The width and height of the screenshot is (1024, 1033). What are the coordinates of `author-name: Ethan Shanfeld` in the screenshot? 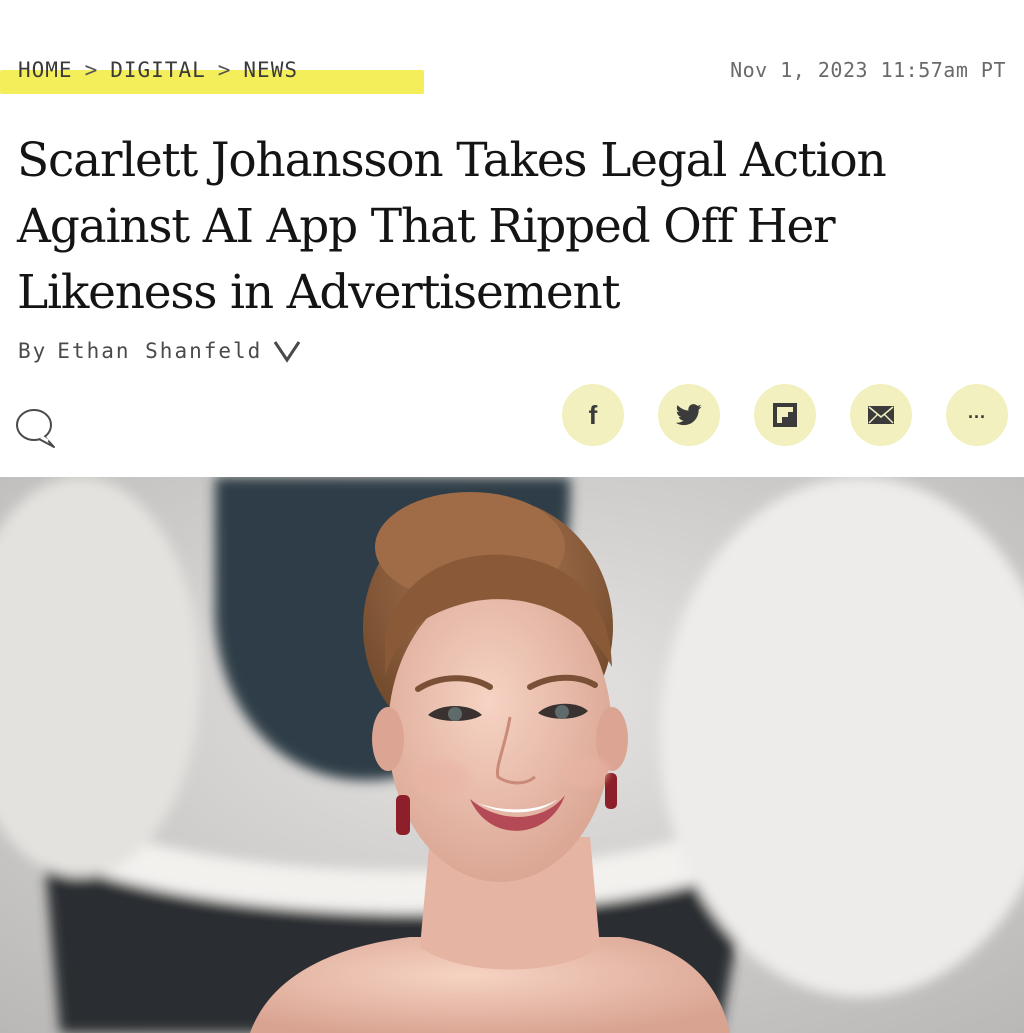 It's located at (159, 351).